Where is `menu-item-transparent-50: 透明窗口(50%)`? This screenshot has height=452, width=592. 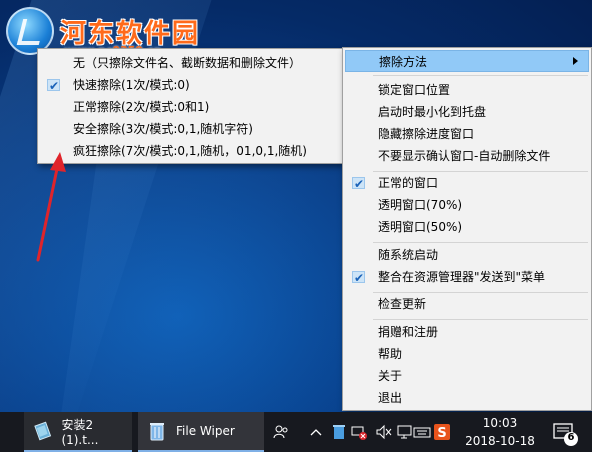
menu-item-transparent-50: 透明窗口(50%) is located at coordinates (467, 227).